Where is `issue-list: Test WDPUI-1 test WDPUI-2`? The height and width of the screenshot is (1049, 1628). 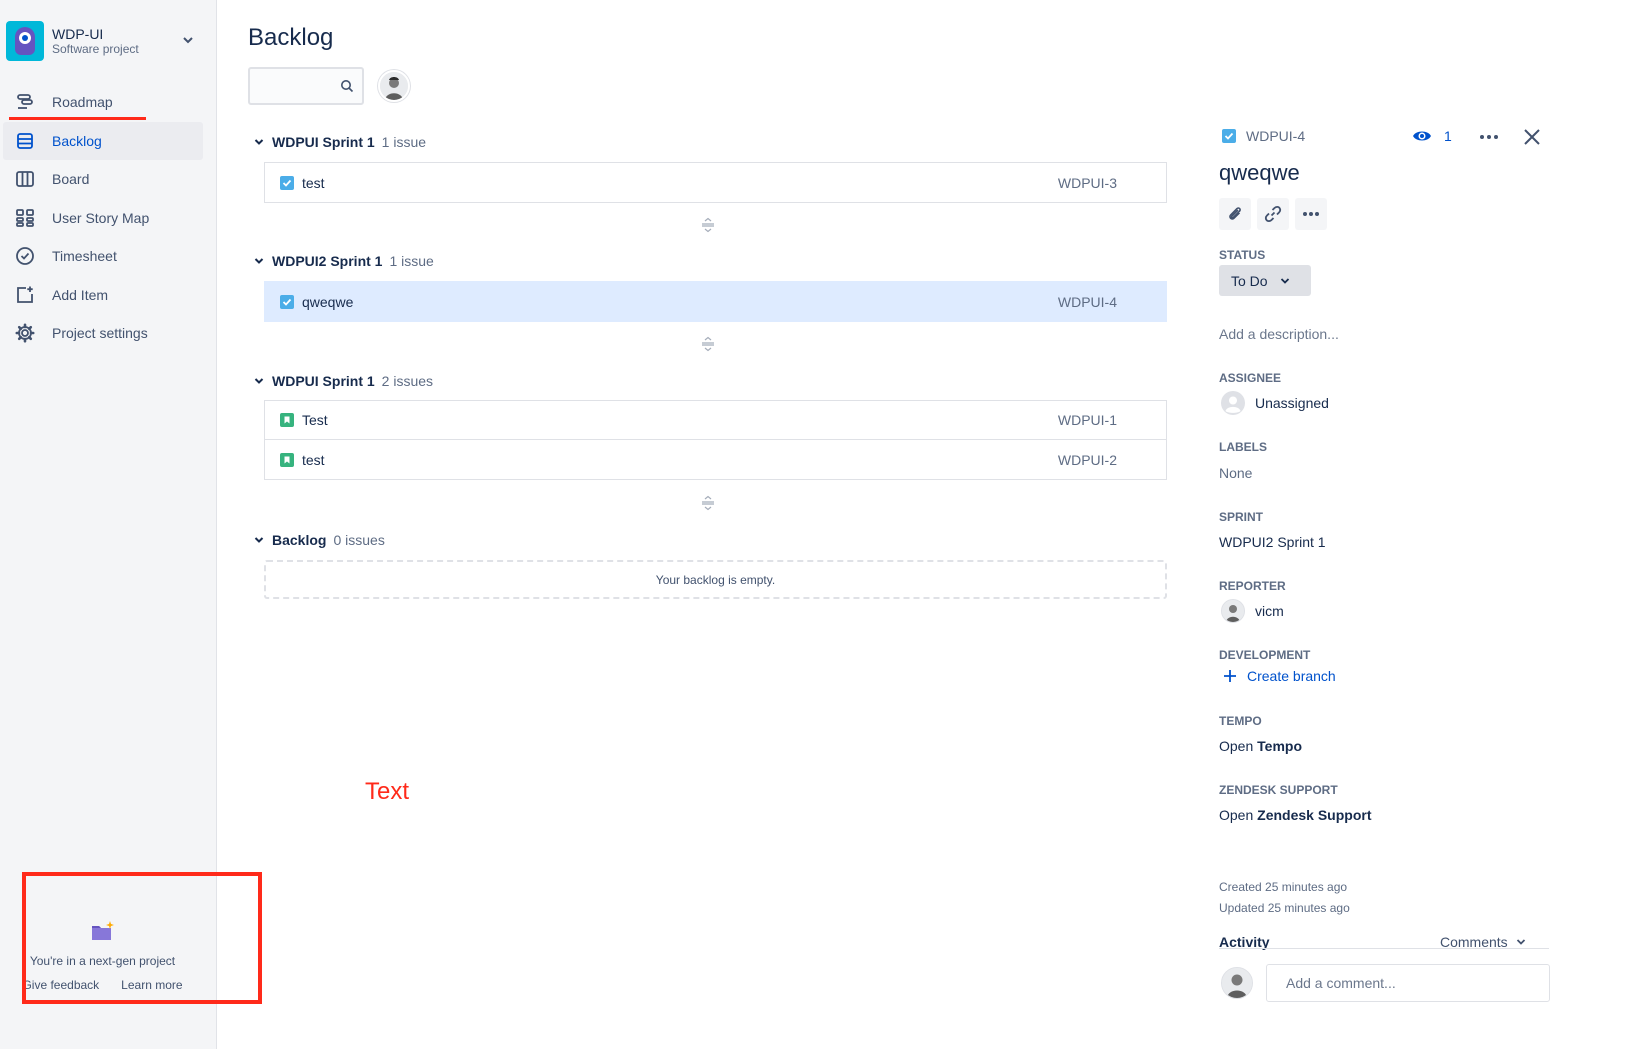 issue-list: Test WDPUI-1 test WDPUI-2 is located at coordinates (715, 440).